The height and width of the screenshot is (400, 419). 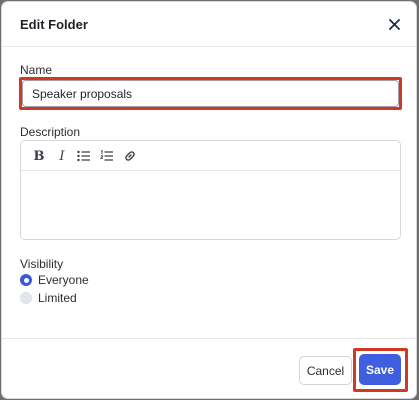 I want to click on numbered-list-icon, so click(x=106, y=155).